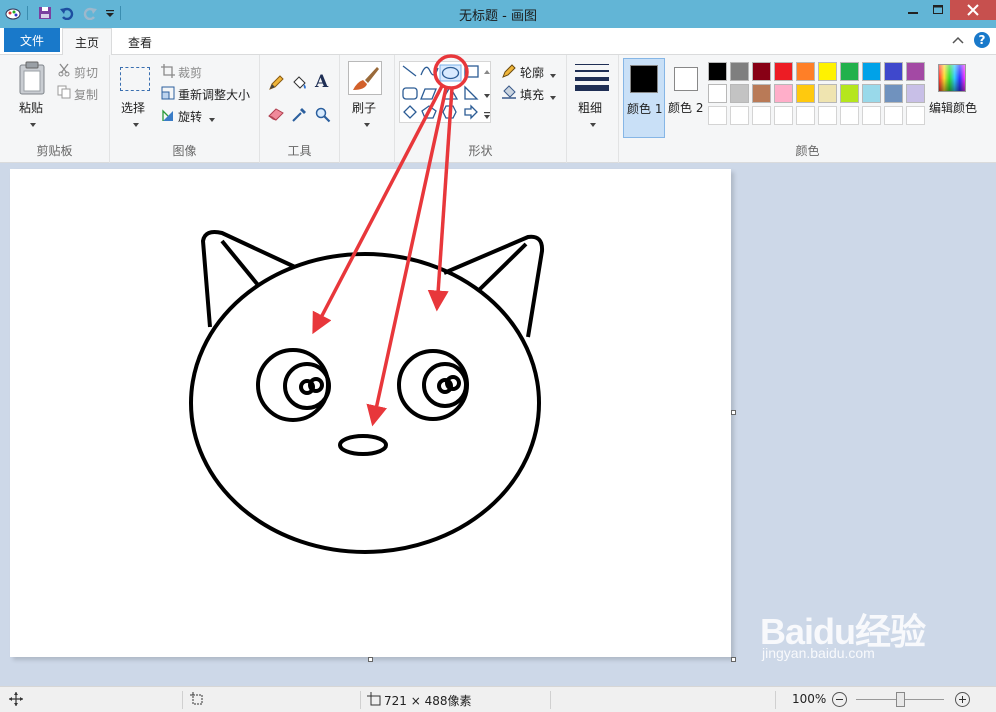  Describe the element at coordinates (509, 72) in the screenshot. I see `outline-icon` at that location.